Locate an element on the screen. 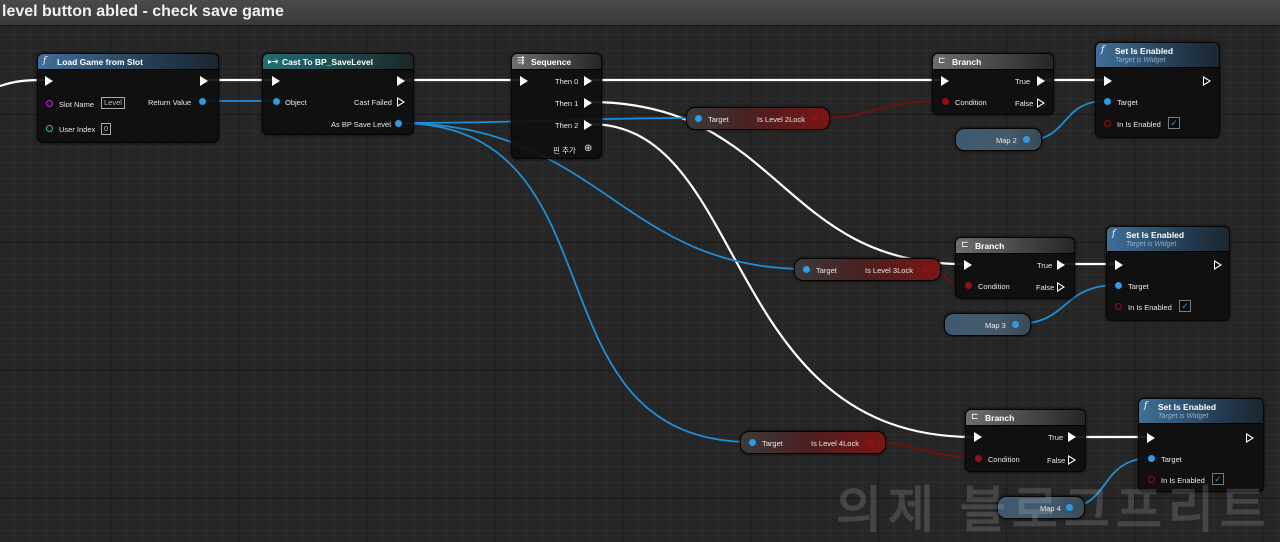 Image resolution: width=1280 pixels, height=542 pixels. slot-name-input: Level is located at coordinates (113, 103).